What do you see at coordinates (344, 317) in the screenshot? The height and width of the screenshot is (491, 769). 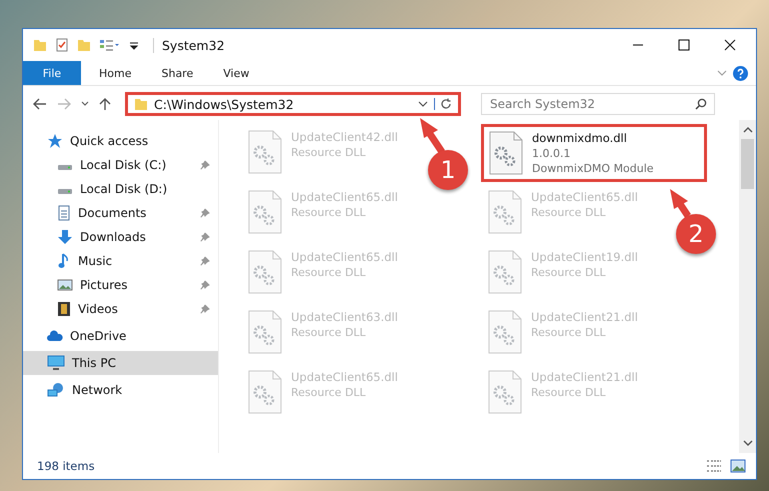 I see `file-name: UpdateClient63.dll` at bounding box center [344, 317].